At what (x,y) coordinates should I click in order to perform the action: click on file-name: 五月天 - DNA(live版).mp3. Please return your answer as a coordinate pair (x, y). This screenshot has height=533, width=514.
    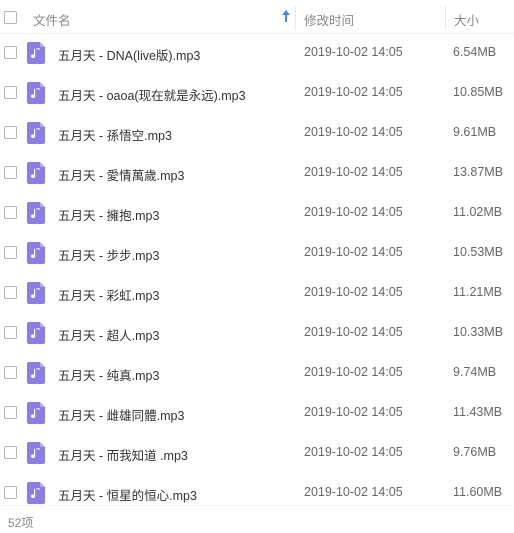
    Looking at the image, I should click on (129, 54).